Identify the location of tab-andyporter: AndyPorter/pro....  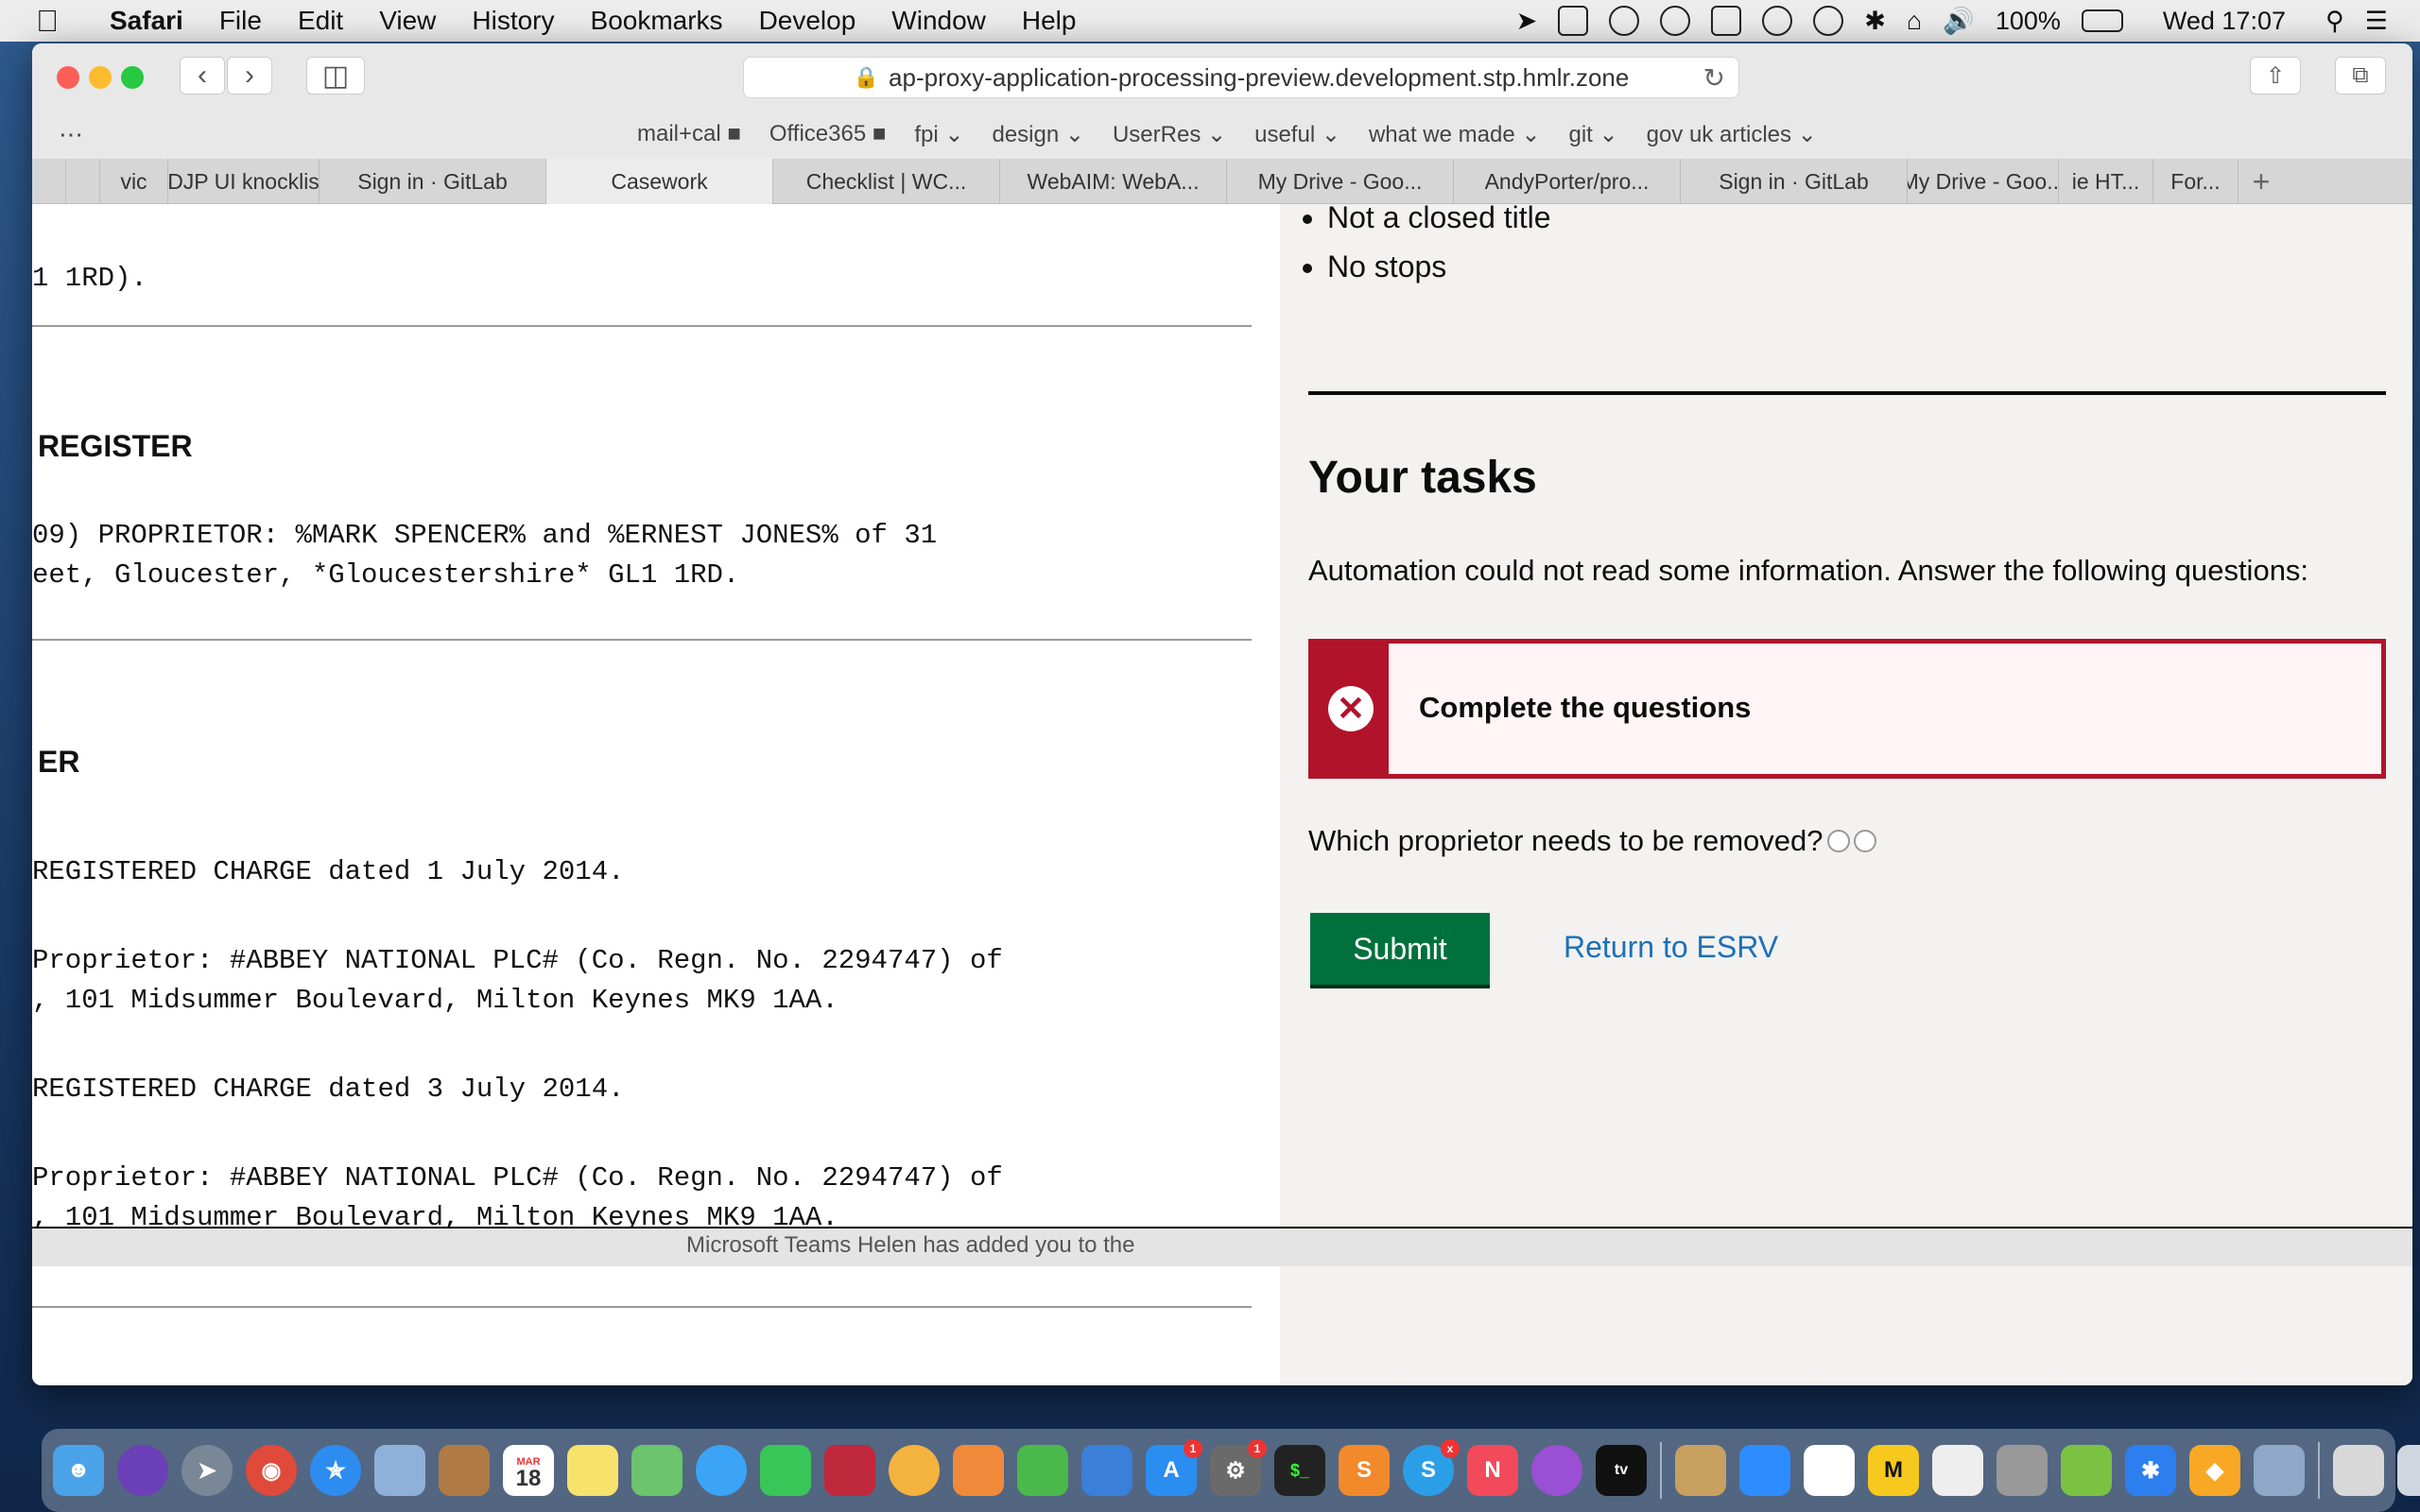
(1567, 181).